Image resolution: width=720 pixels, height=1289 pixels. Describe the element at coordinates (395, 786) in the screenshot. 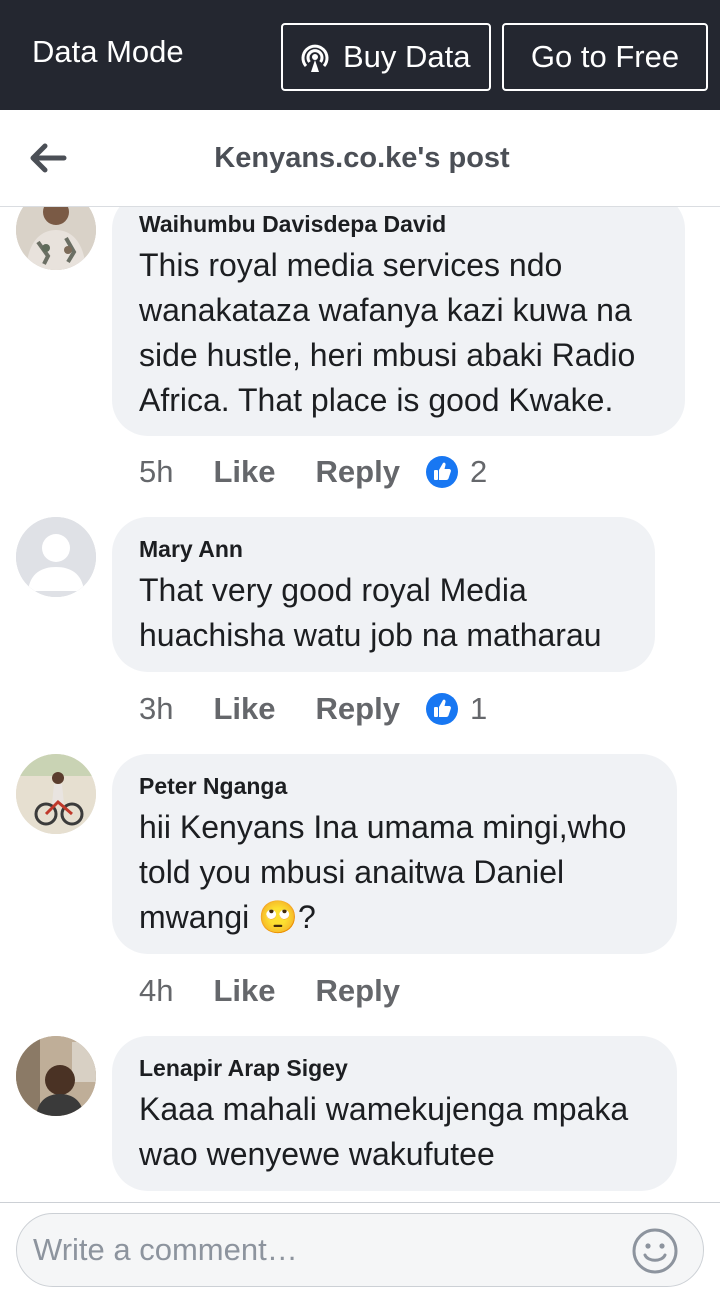

I see `comment-author: Peter Nganga` at that location.